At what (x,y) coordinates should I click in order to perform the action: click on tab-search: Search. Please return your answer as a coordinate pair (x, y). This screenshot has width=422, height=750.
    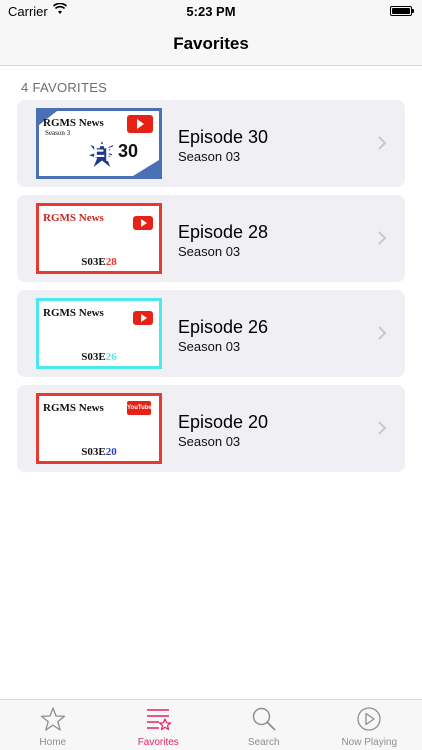
    Looking at the image, I should click on (264, 725).